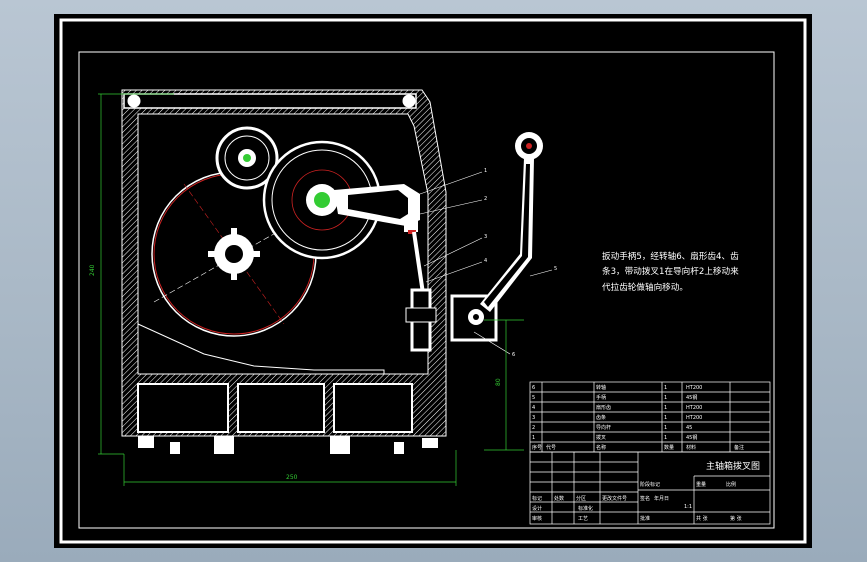 The width and height of the screenshot is (867, 562). Describe the element at coordinates (645, 498) in the screenshot. I see `title-block-label: 签名` at that location.